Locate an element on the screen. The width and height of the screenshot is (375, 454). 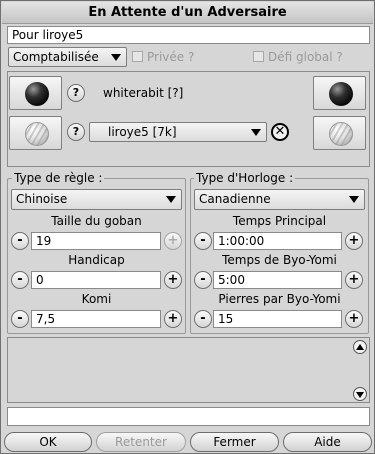
main-time-increment: + is located at coordinates (354, 241).